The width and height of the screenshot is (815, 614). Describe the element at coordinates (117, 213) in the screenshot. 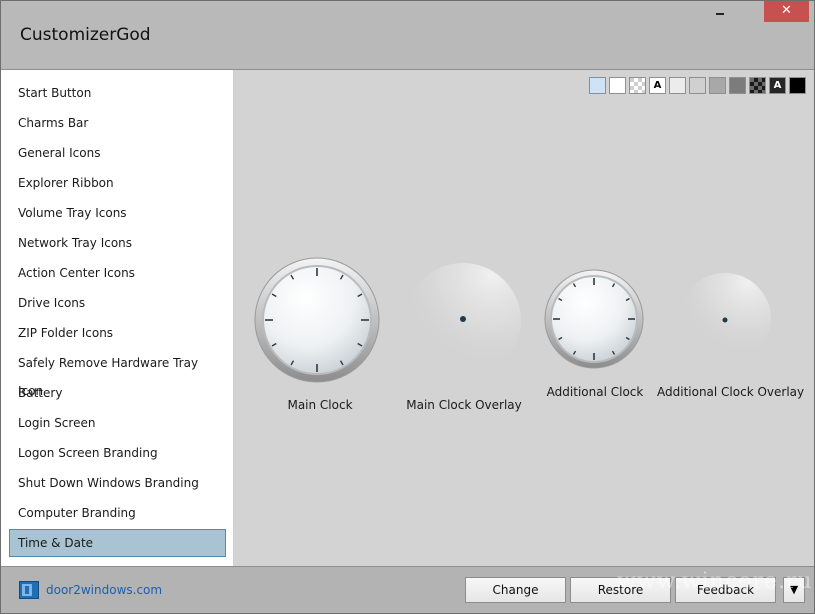

I see `sidebar-item: Volume Tray Icons` at that location.